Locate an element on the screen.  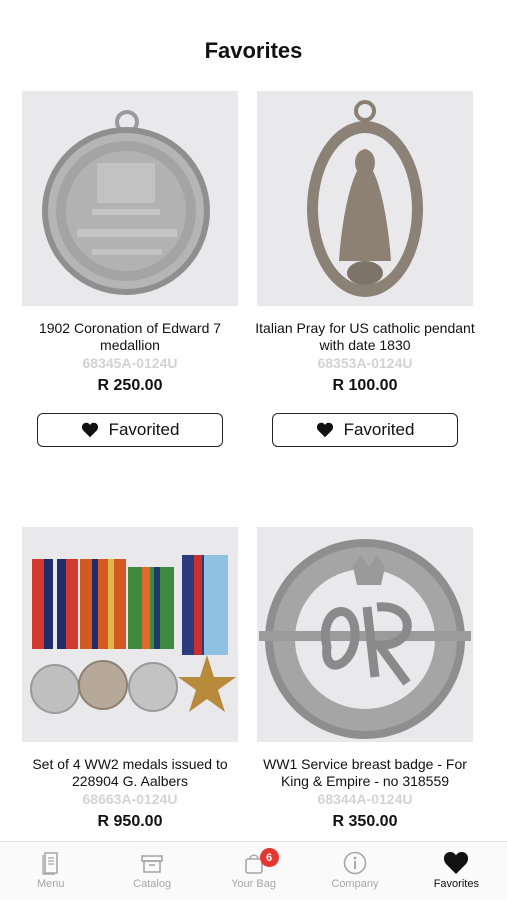
page-title: Favorites is located at coordinates (253, 50).